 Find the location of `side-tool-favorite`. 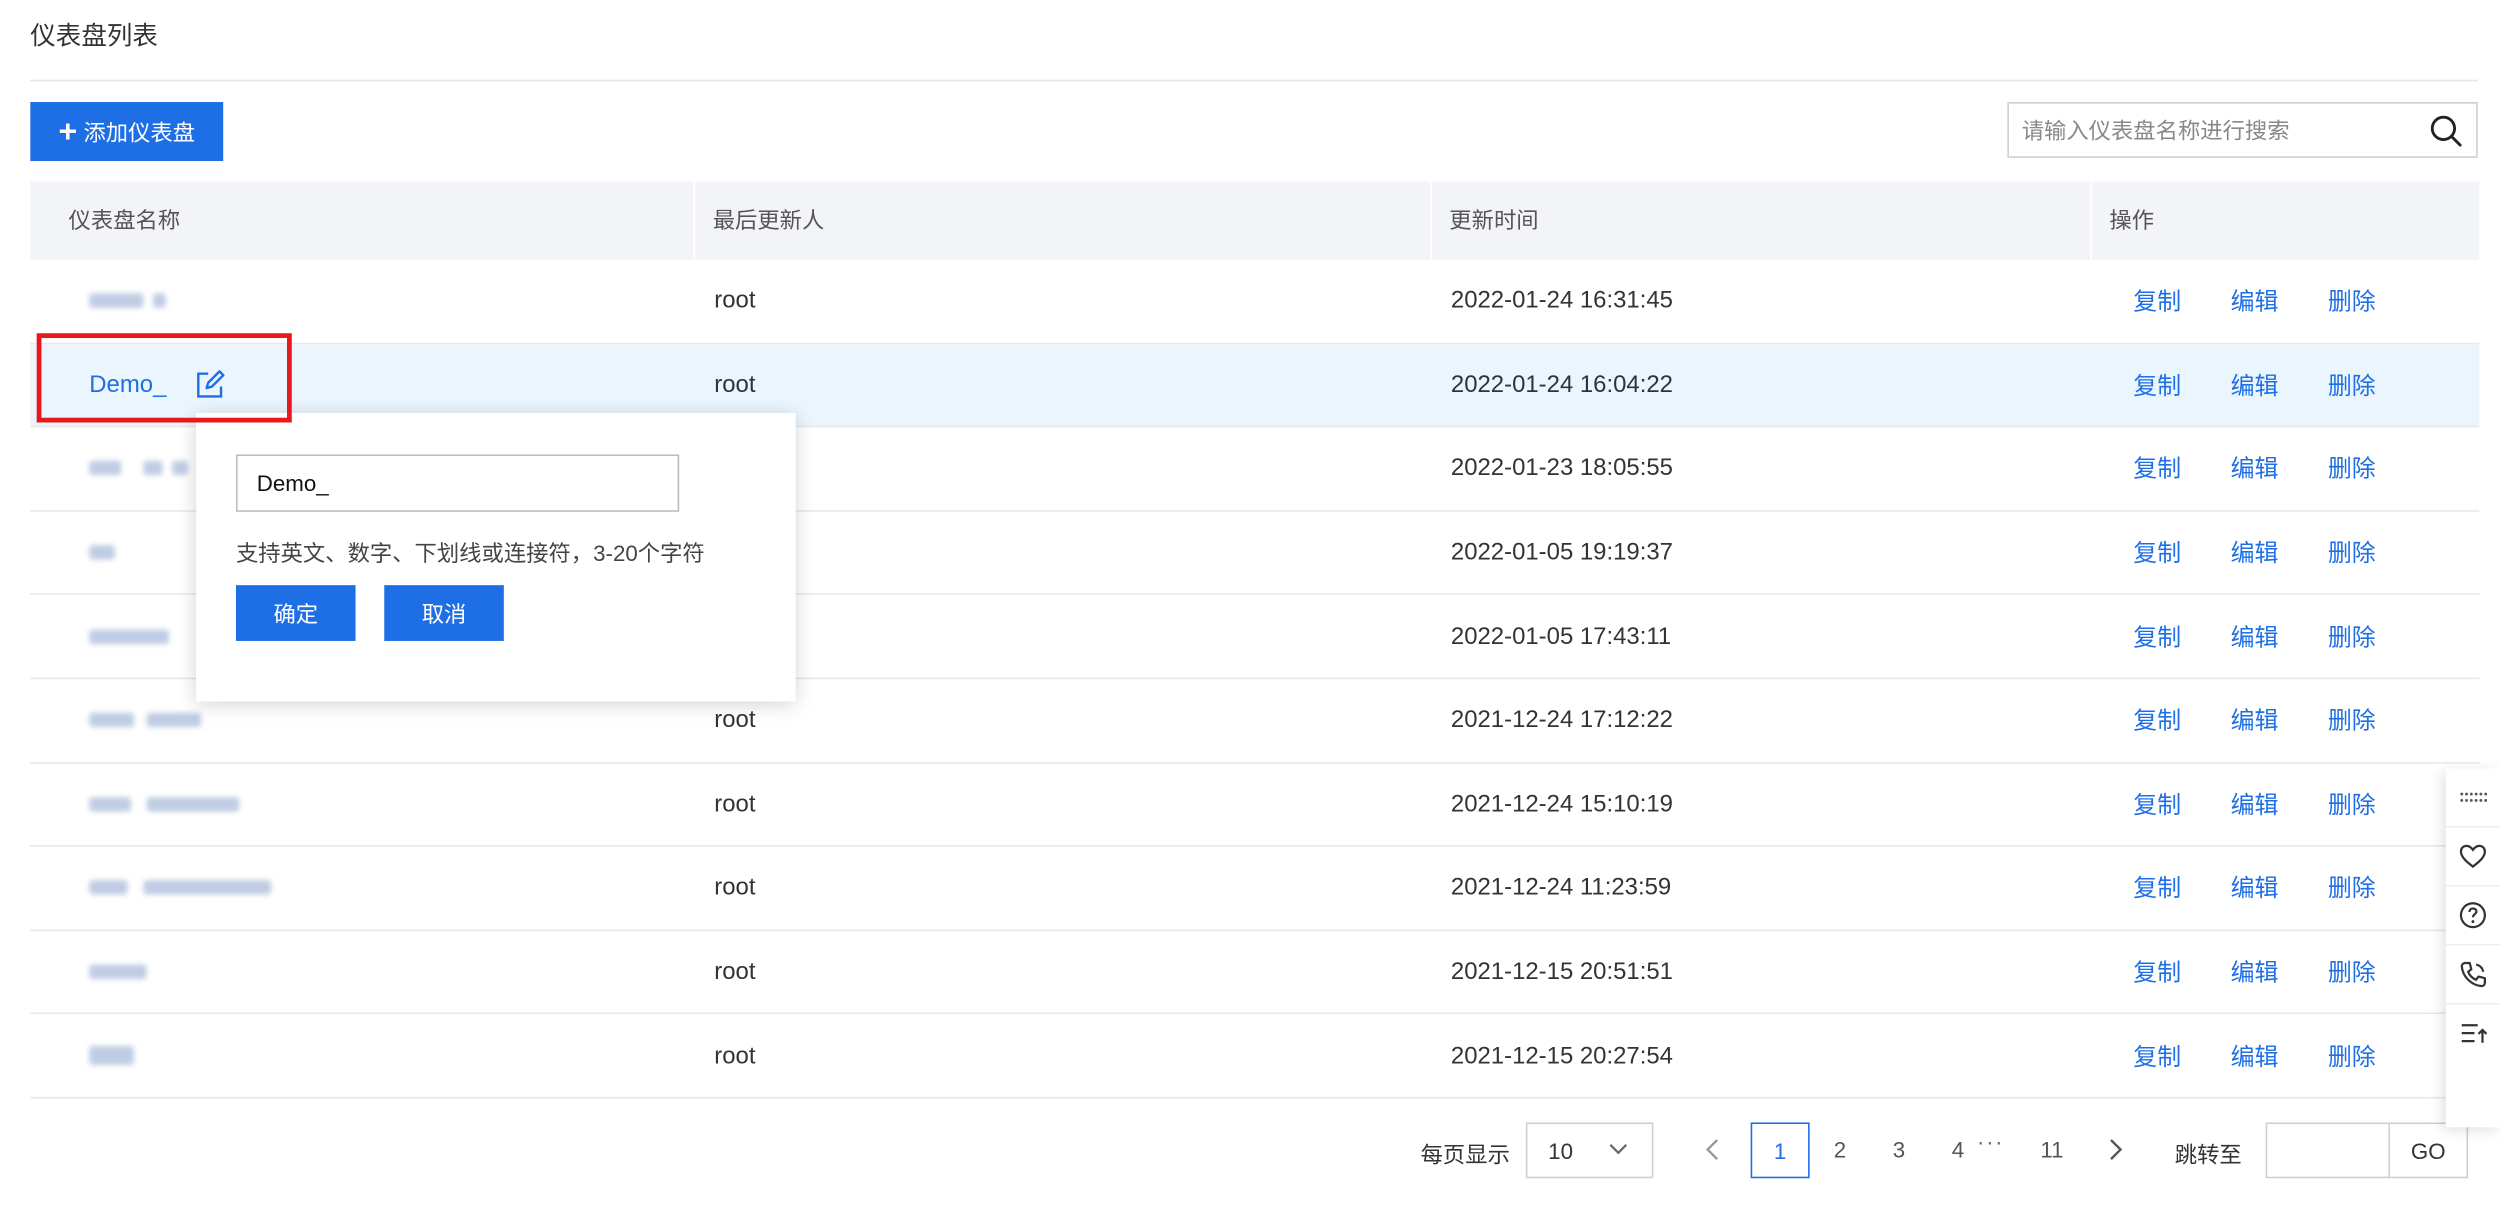

side-tool-favorite is located at coordinates (2472, 855).